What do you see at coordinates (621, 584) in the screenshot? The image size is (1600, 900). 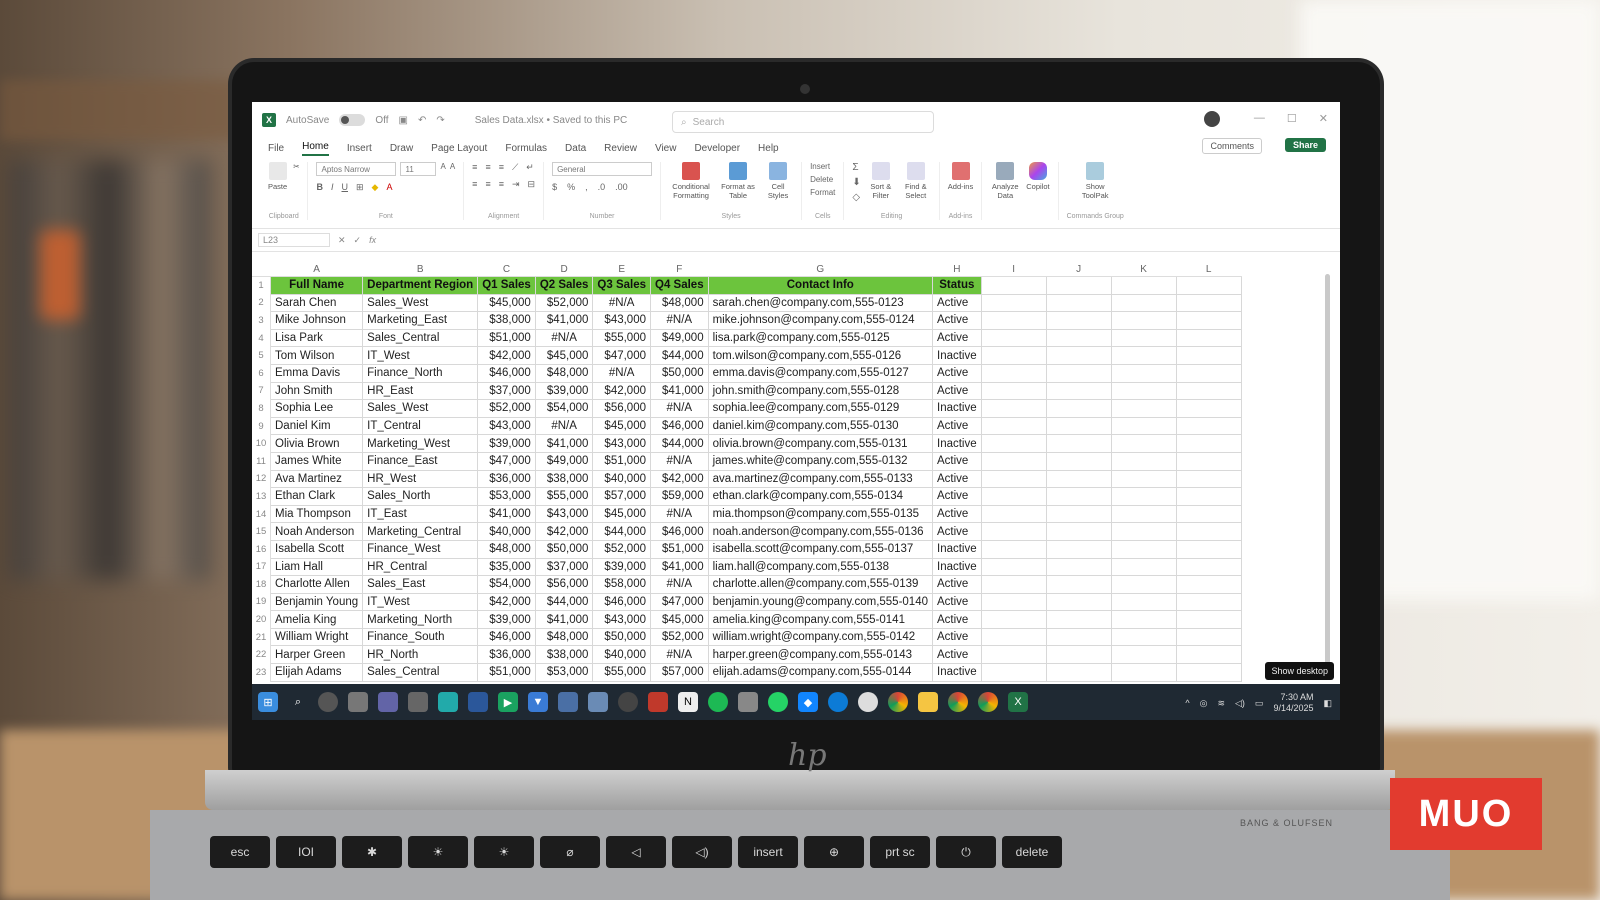 I see `cell: $58,000` at bounding box center [621, 584].